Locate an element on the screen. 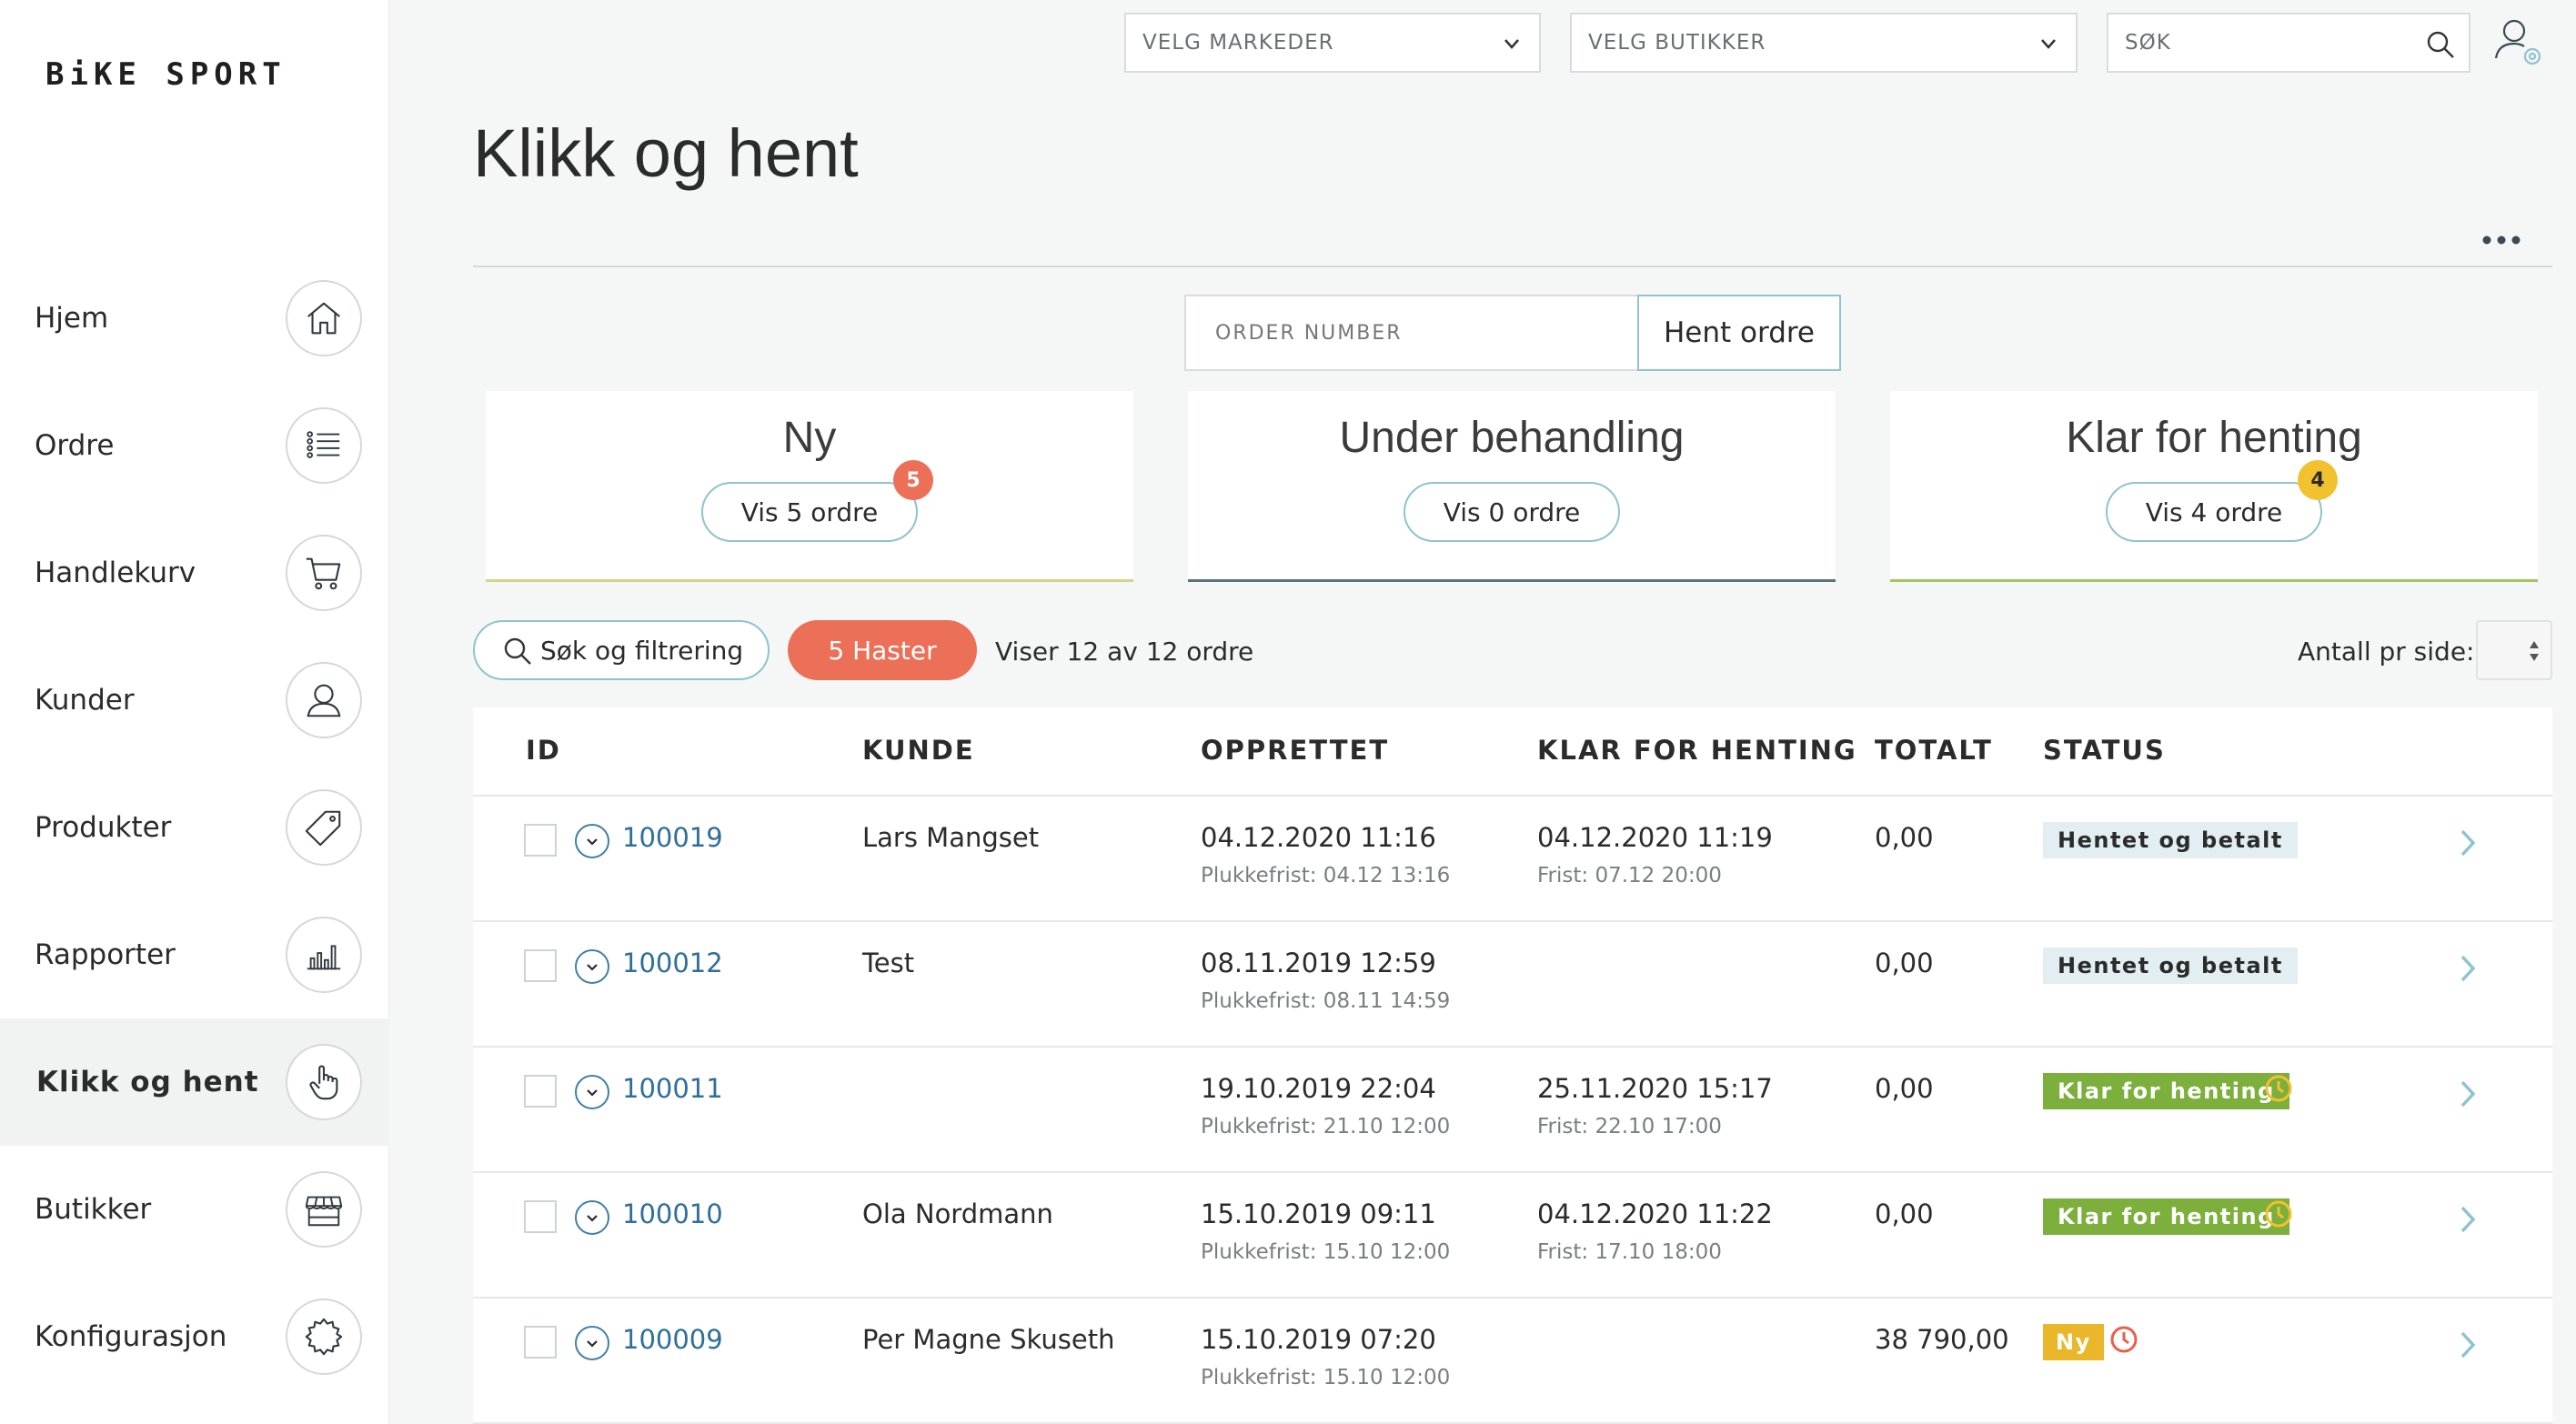  order-number-input: ORDER NUMBER is located at coordinates (1411, 333).